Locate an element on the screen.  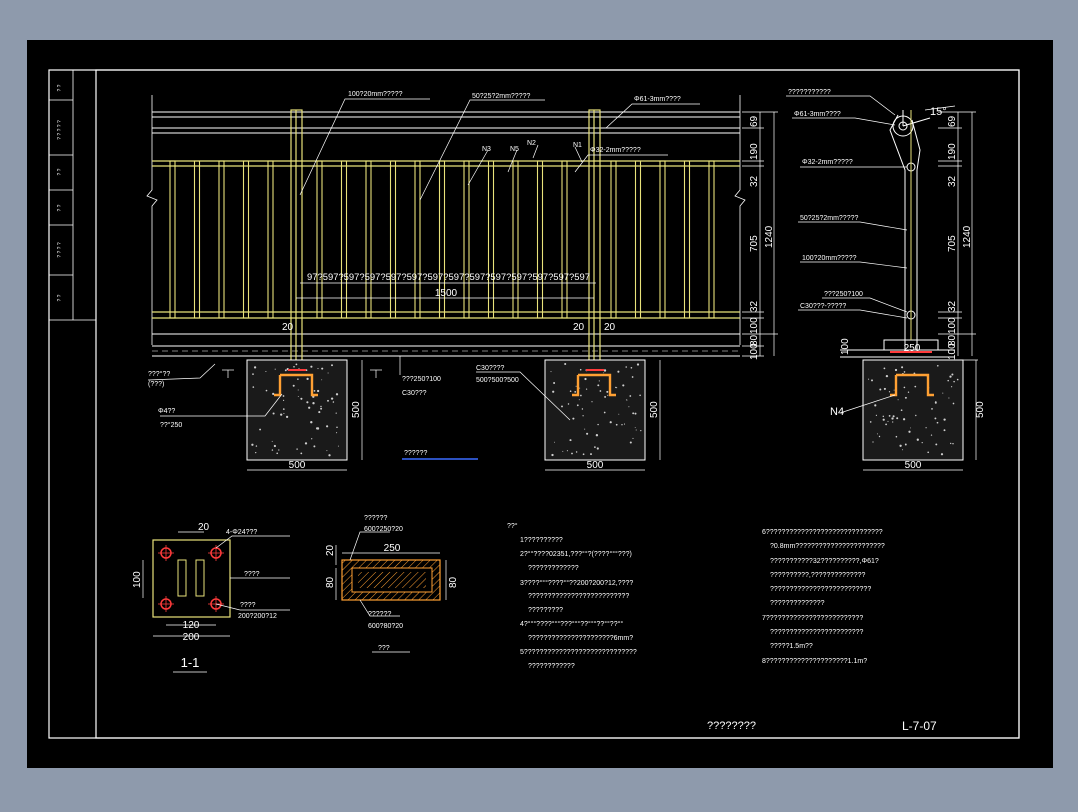
footing-width-right: 500 is located at coordinates (595, 465).